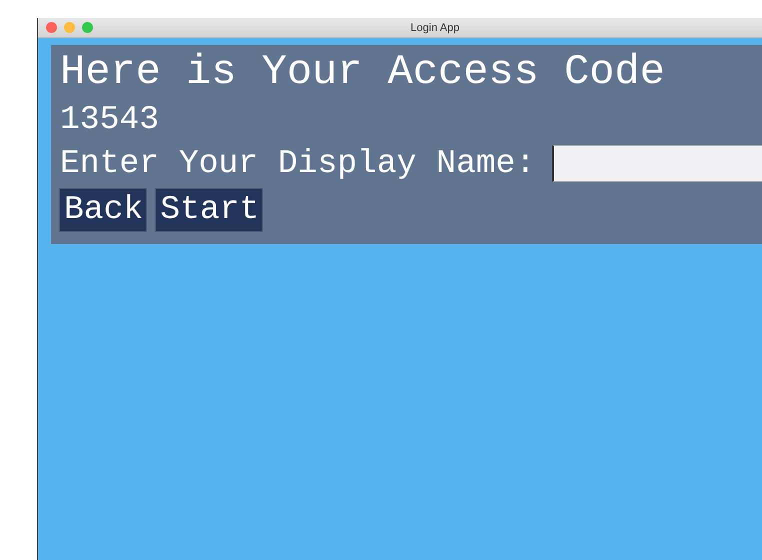  What do you see at coordinates (657, 163) in the screenshot?
I see `input-field` at bounding box center [657, 163].